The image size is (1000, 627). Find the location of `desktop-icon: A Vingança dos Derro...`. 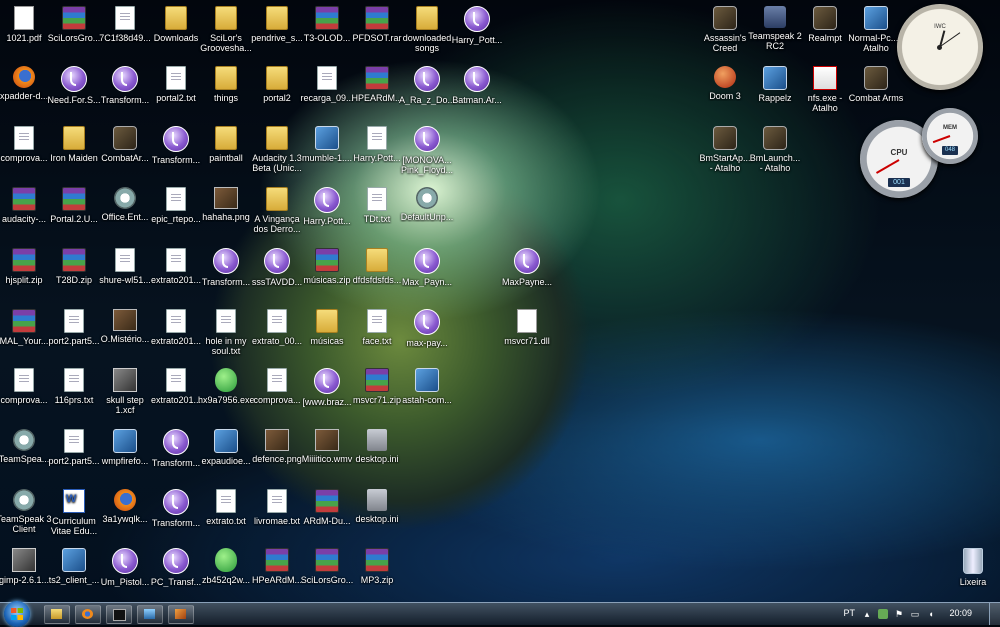

desktop-icon: A Vingança dos Derro... is located at coordinates (277, 210).